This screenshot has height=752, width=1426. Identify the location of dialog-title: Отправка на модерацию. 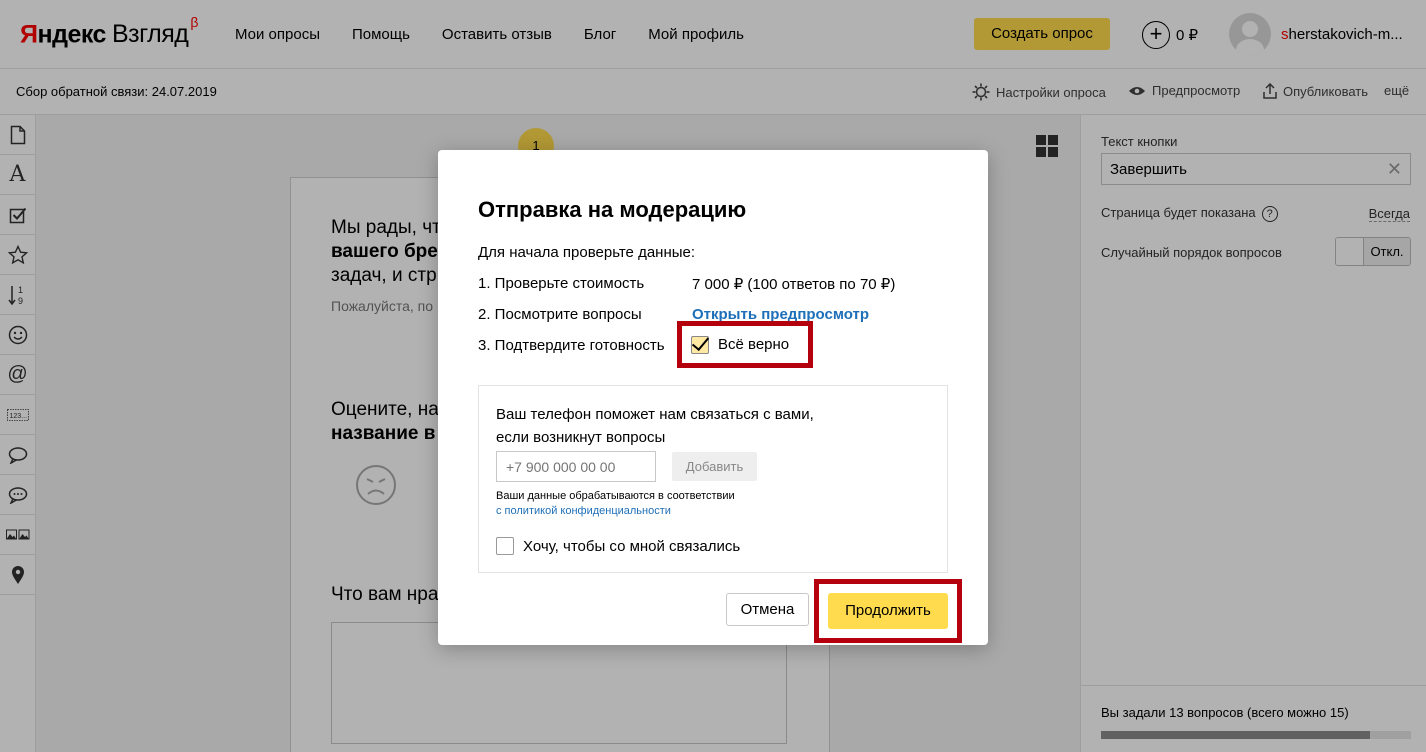
(612, 209).